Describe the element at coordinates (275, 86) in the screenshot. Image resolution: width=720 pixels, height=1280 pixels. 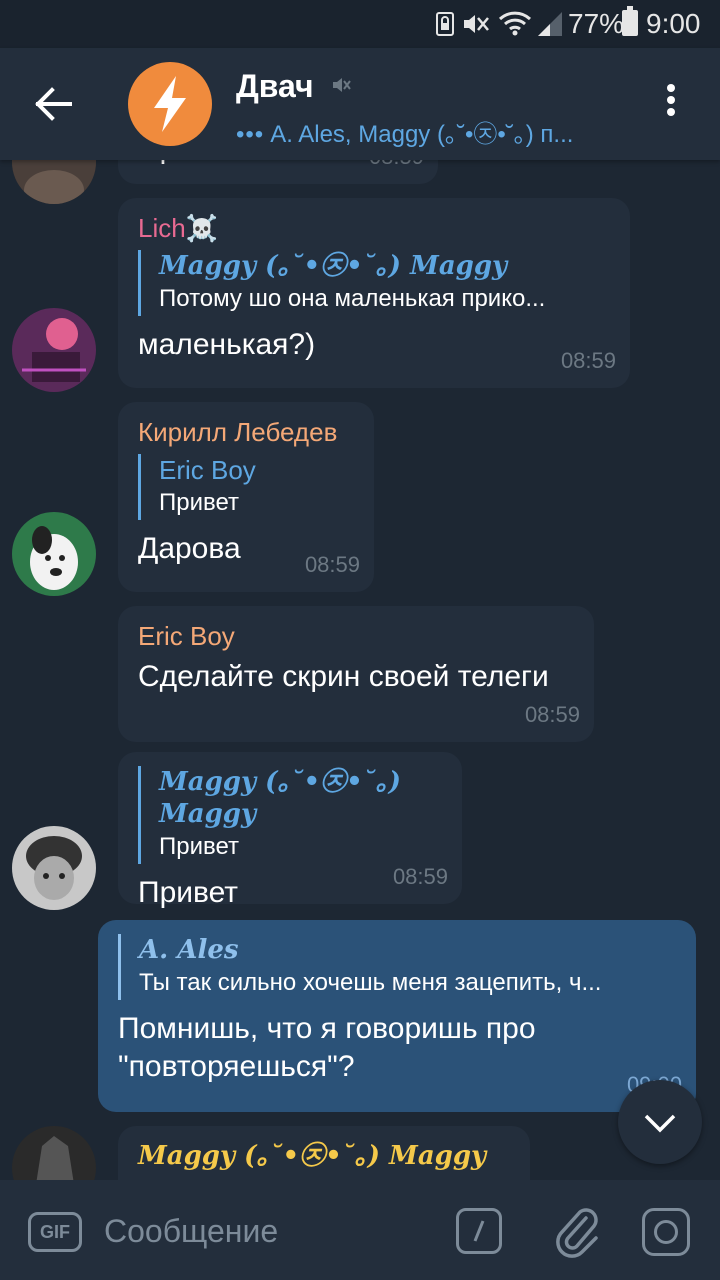
I see `chat-title: Двач` at that location.